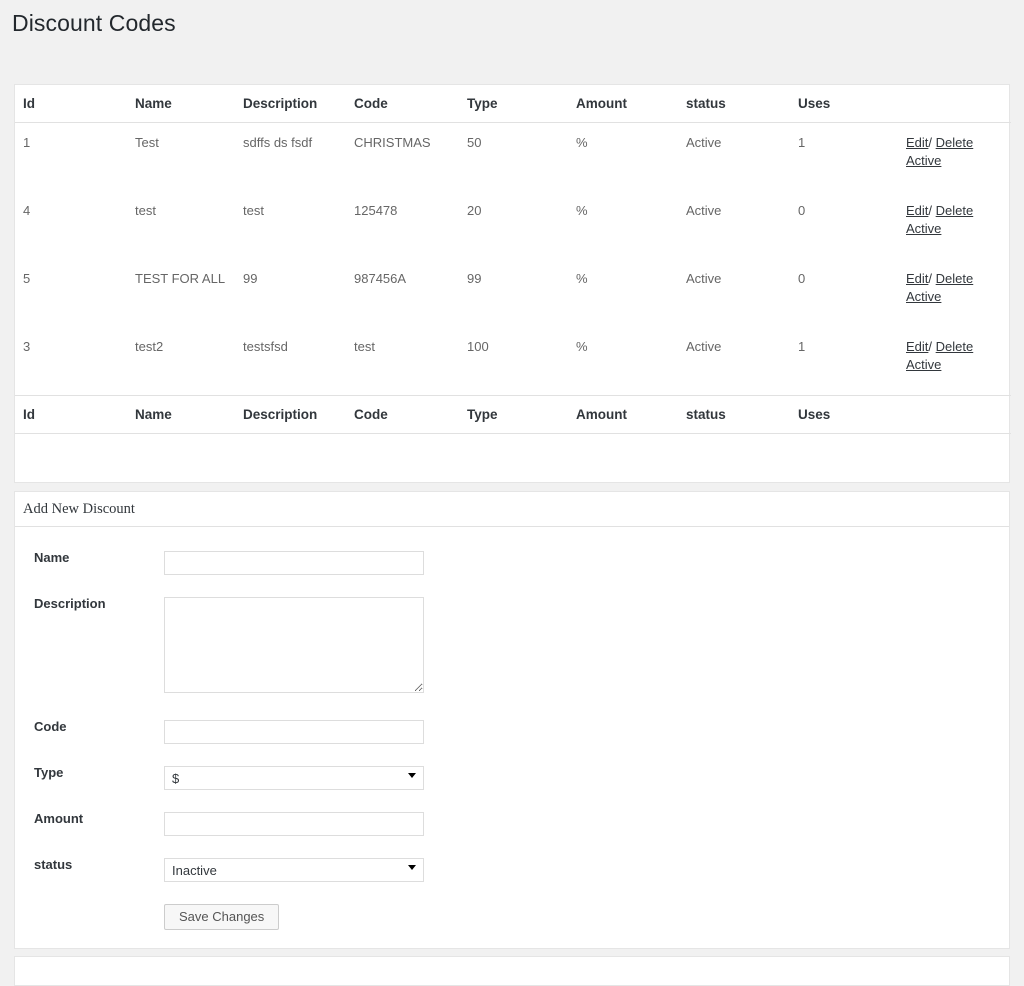 The height and width of the screenshot is (986, 1024). I want to click on cell-id: 1, so click(27, 142).